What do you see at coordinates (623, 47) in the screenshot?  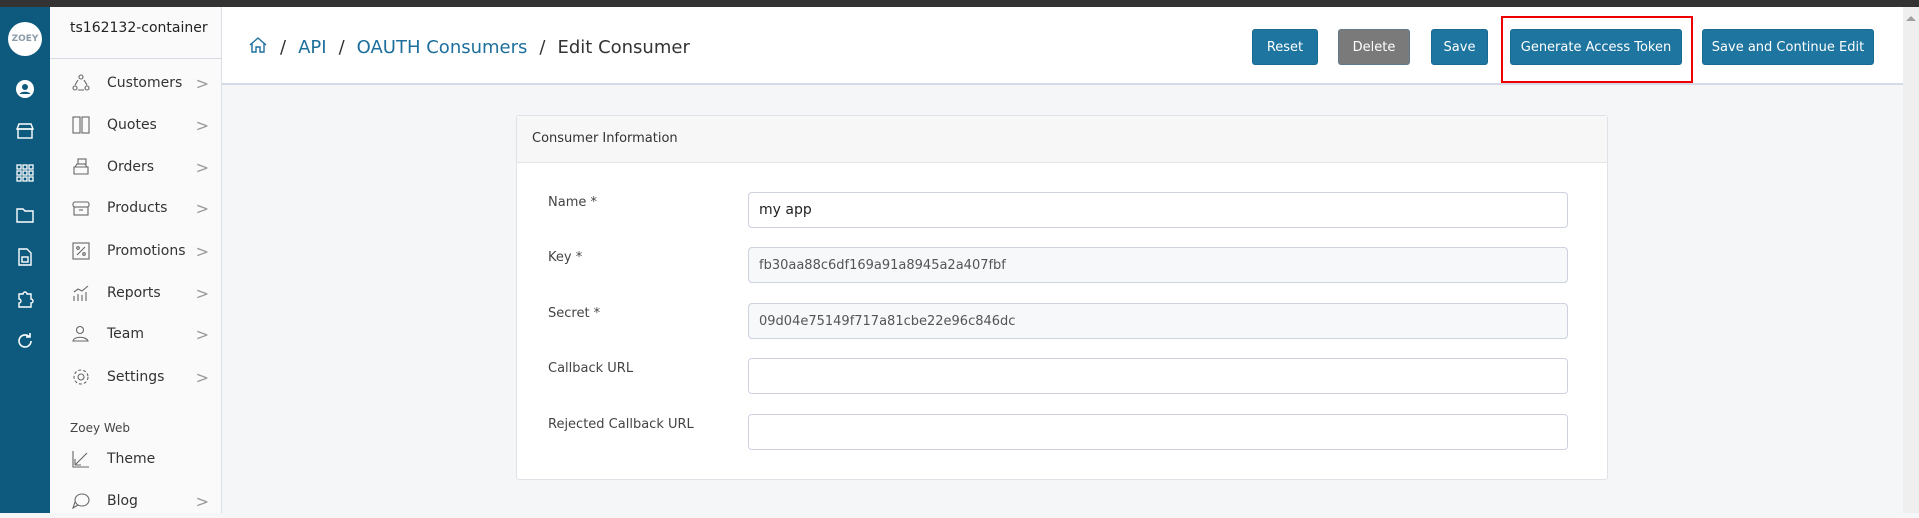 I see `page-title: Edit Consumer` at bounding box center [623, 47].